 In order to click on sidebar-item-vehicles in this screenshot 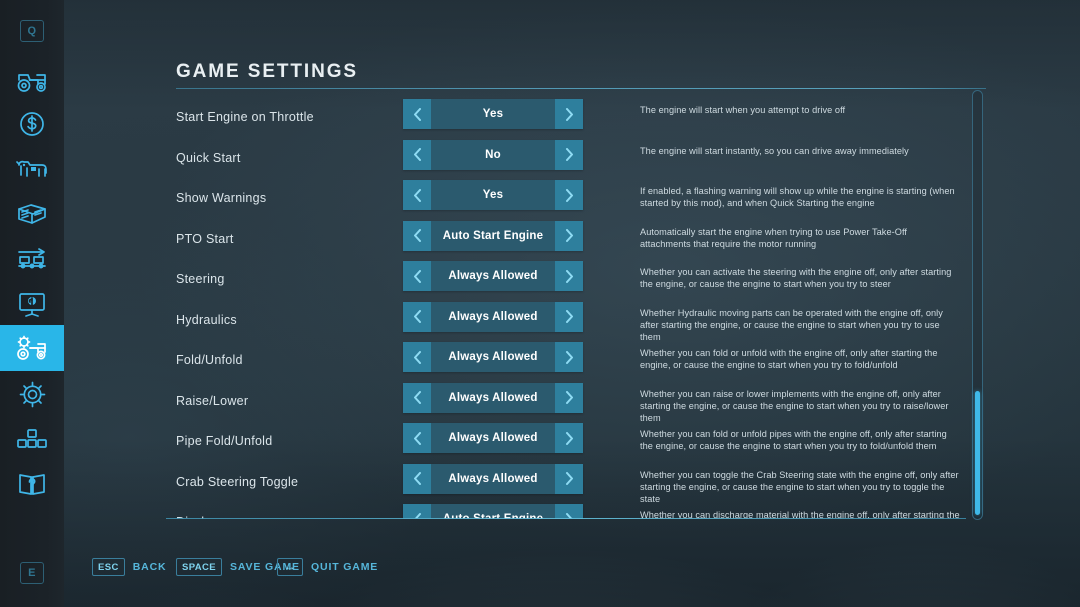, I will do `click(32, 81)`.